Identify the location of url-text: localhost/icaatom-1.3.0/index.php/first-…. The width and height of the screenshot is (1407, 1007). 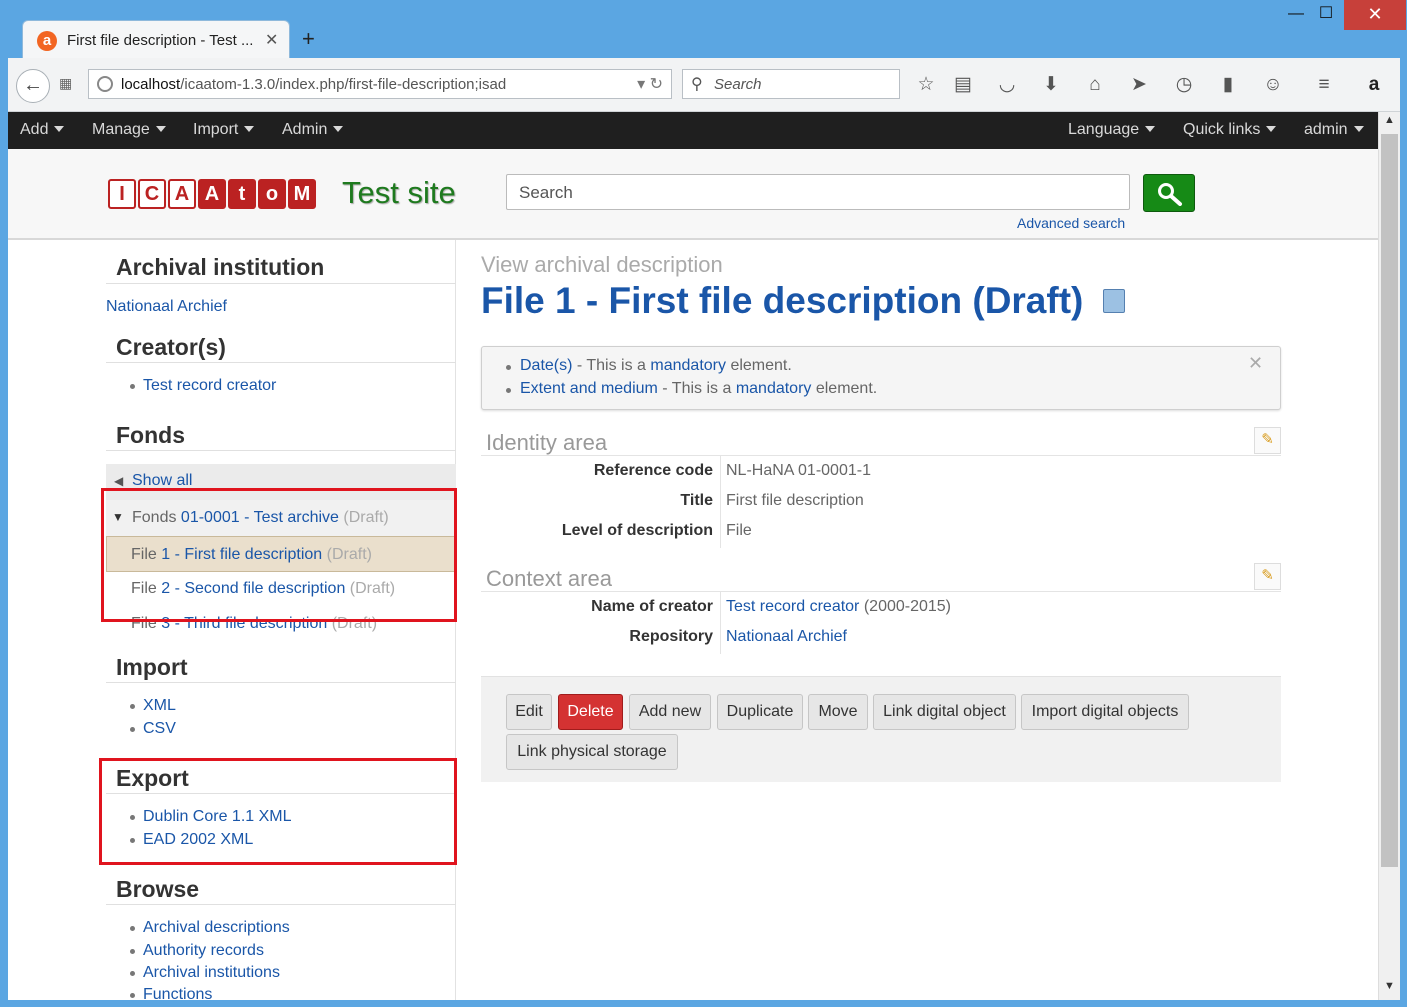
(314, 84).